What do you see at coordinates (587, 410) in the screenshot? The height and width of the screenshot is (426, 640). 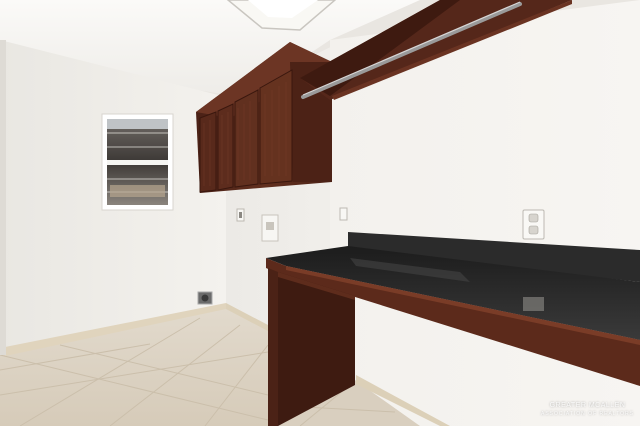 I see `watermark: GREATER MCALLEN ASSOCIATION OF REALTORS` at bounding box center [587, 410].